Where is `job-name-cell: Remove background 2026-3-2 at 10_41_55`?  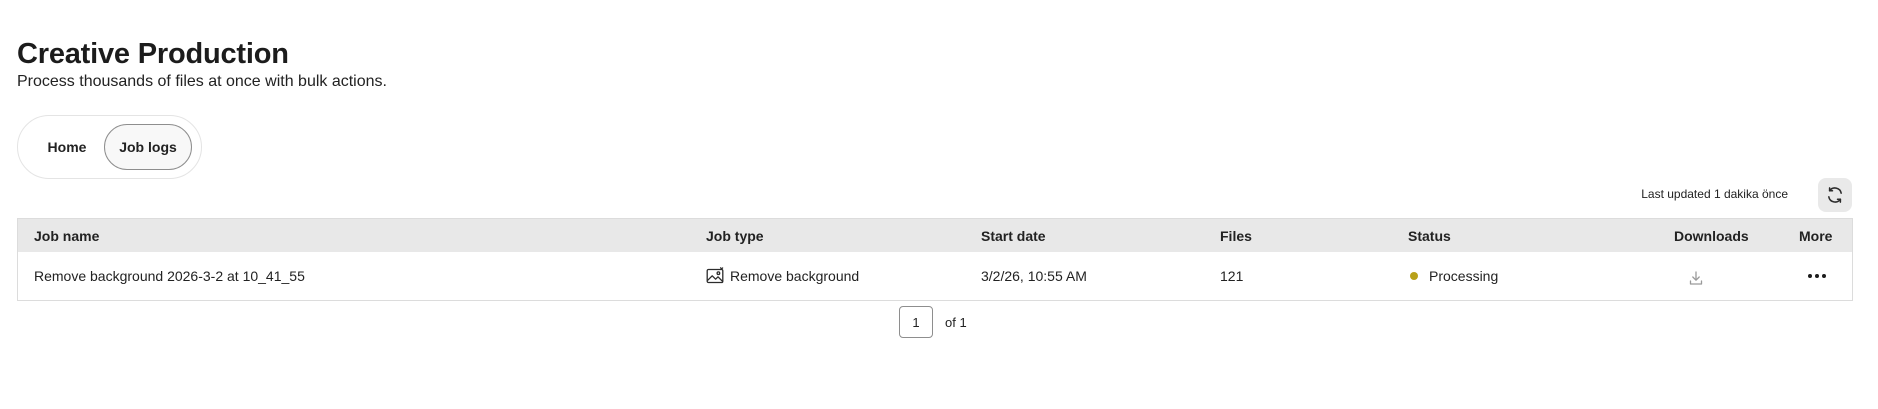
job-name-cell: Remove background 2026-3-2 at 10_41_55 is located at coordinates (169, 276).